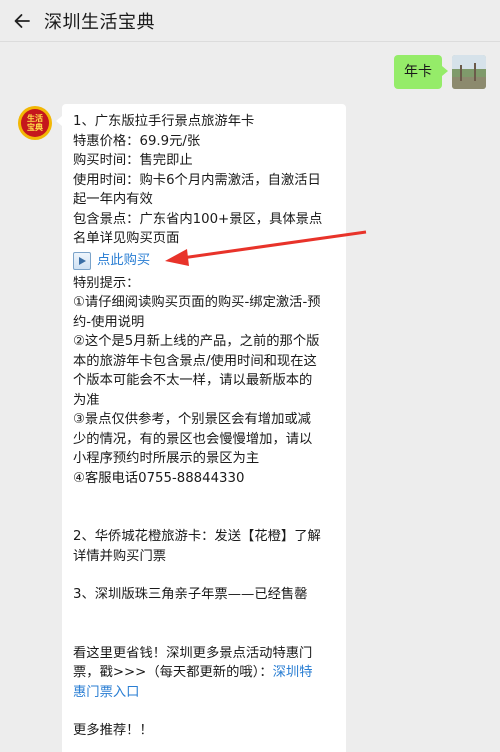  I want to click on tip2-line2: 本的旅游年卡包含景点/使用时间和现在这, so click(195, 361).